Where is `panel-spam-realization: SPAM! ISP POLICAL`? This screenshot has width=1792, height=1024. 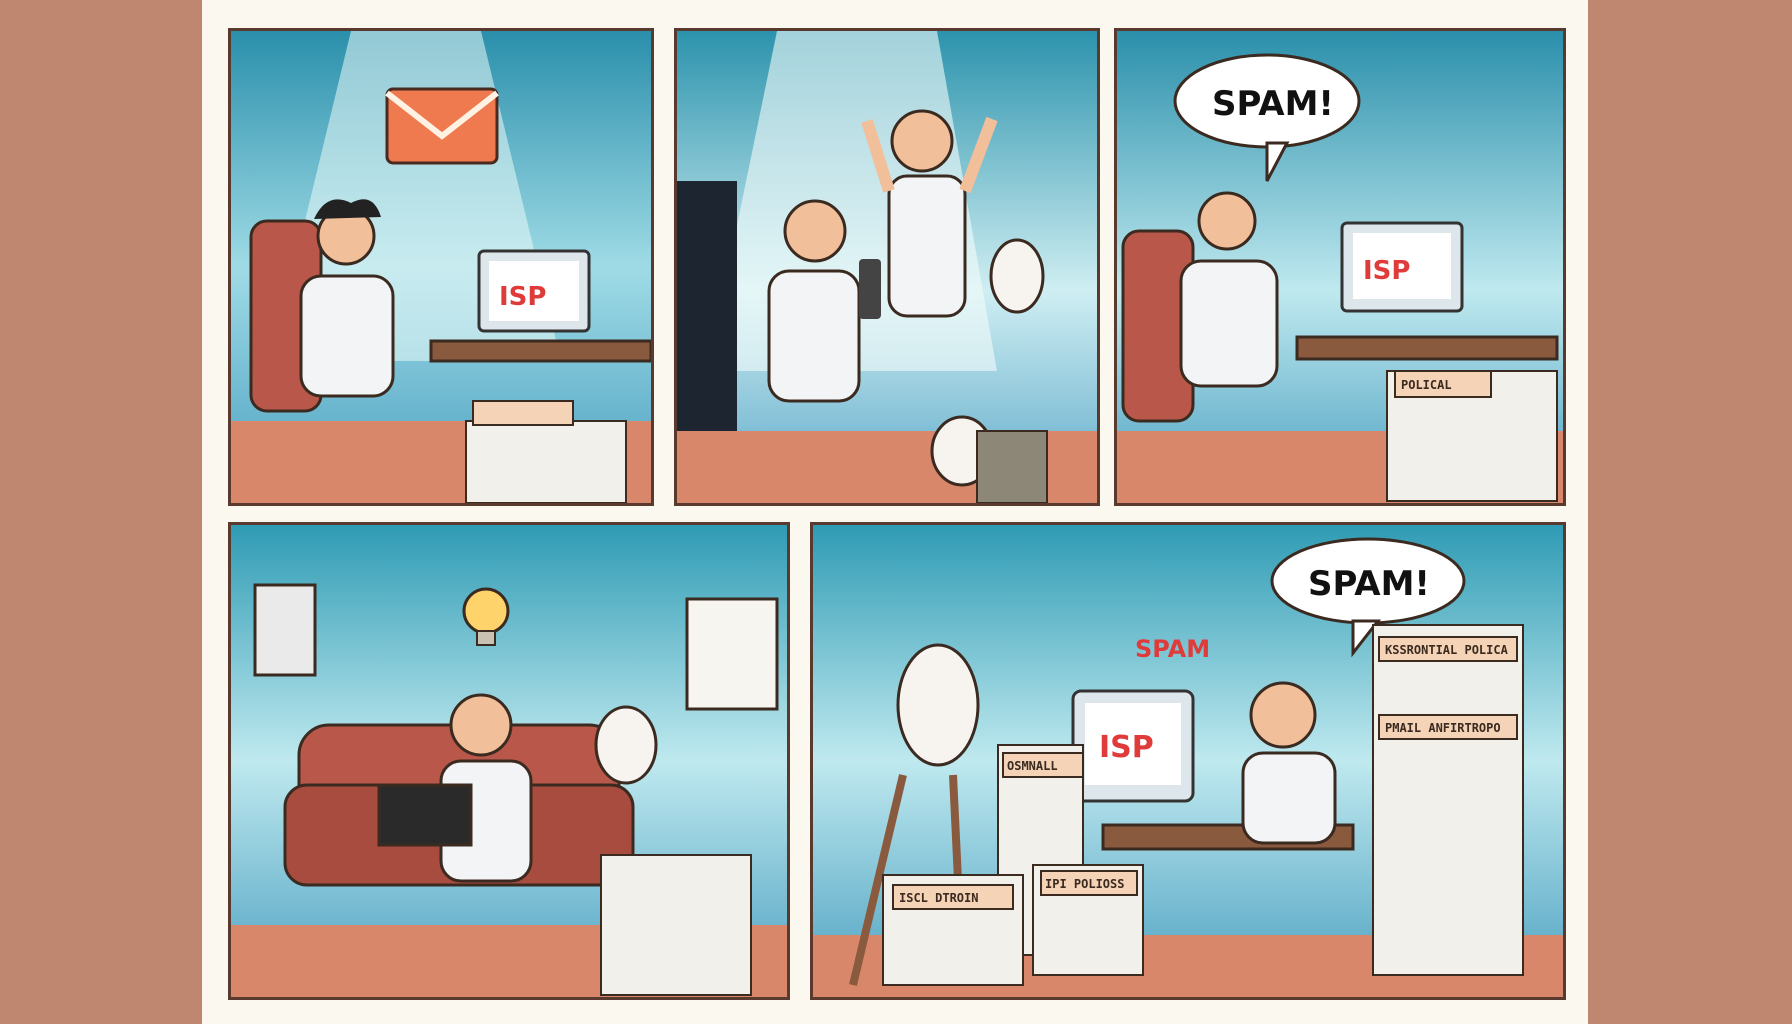
panel-spam-realization: SPAM! ISP POLICAL is located at coordinates (1340, 267).